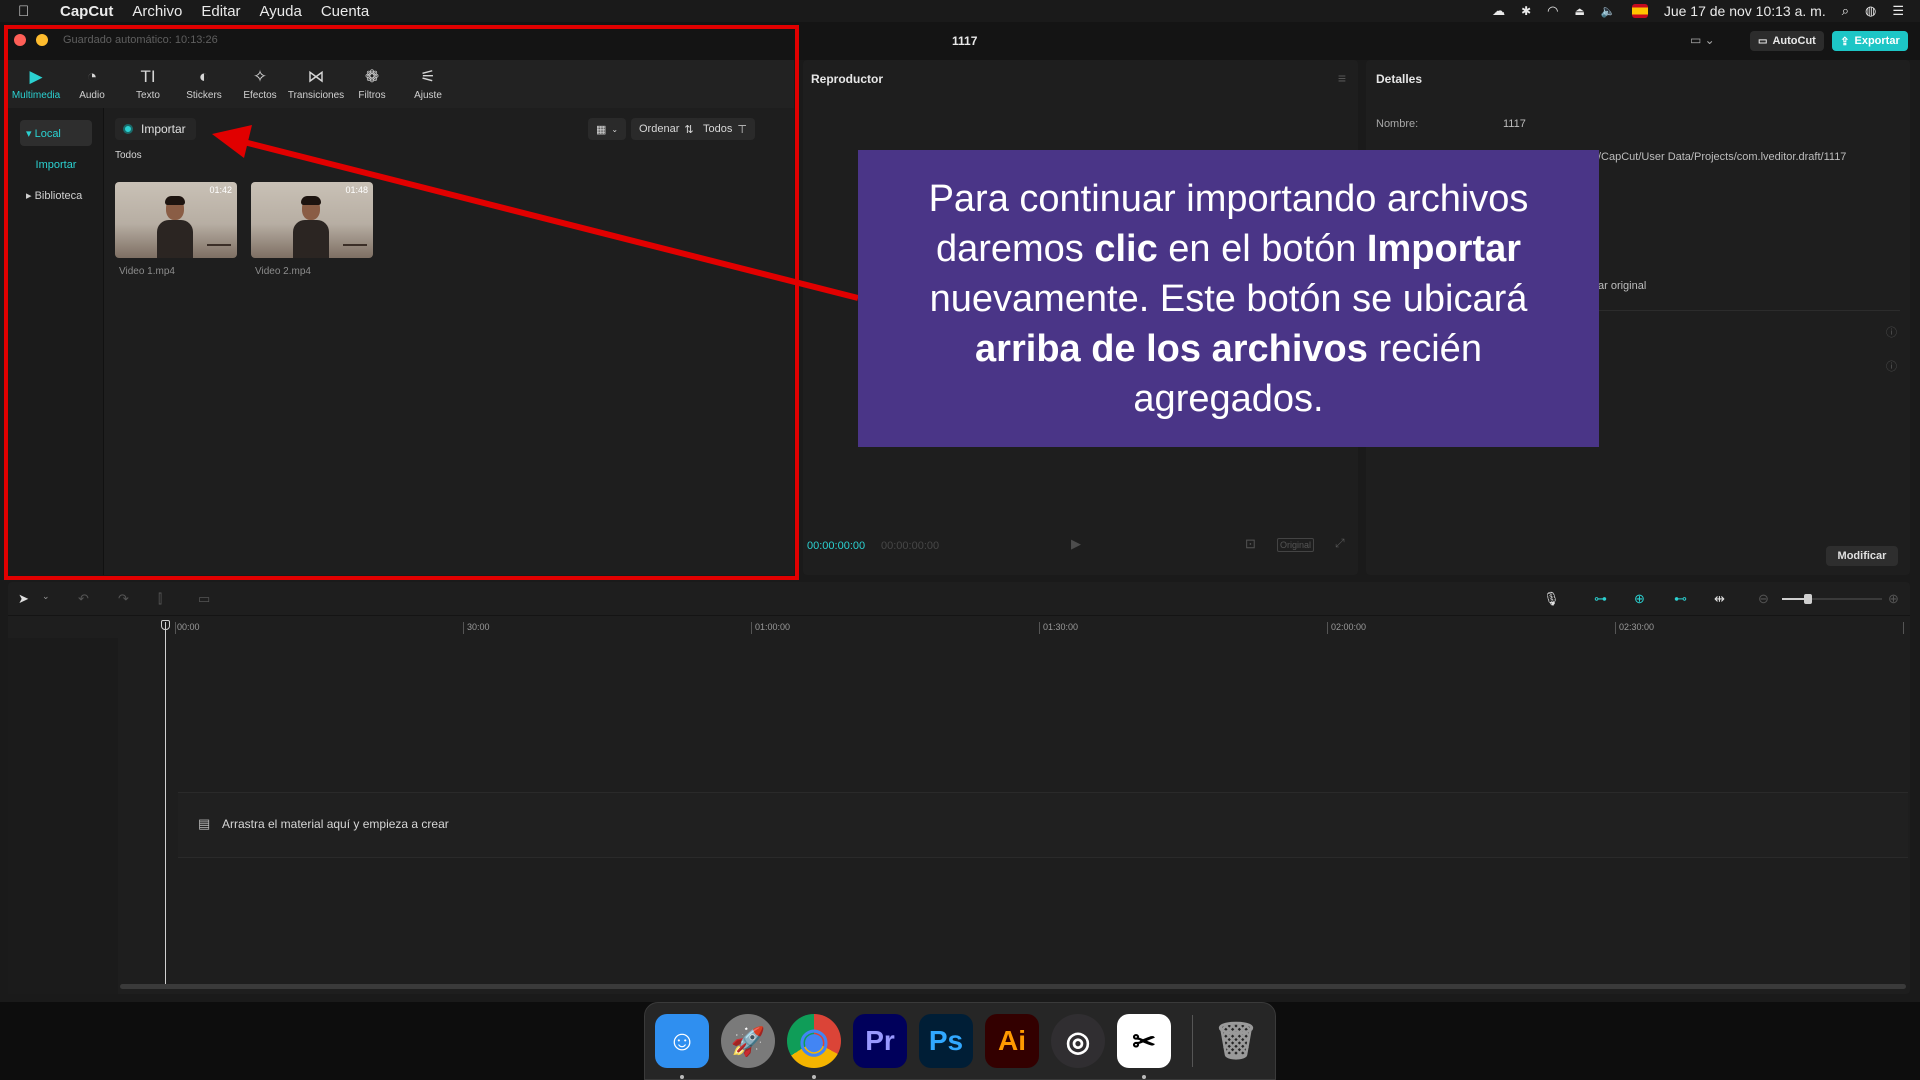  What do you see at coordinates (1228, 298) in the screenshot?
I see `callout-part: nuevamente. Este botón se ubicará` at bounding box center [1228, 298].